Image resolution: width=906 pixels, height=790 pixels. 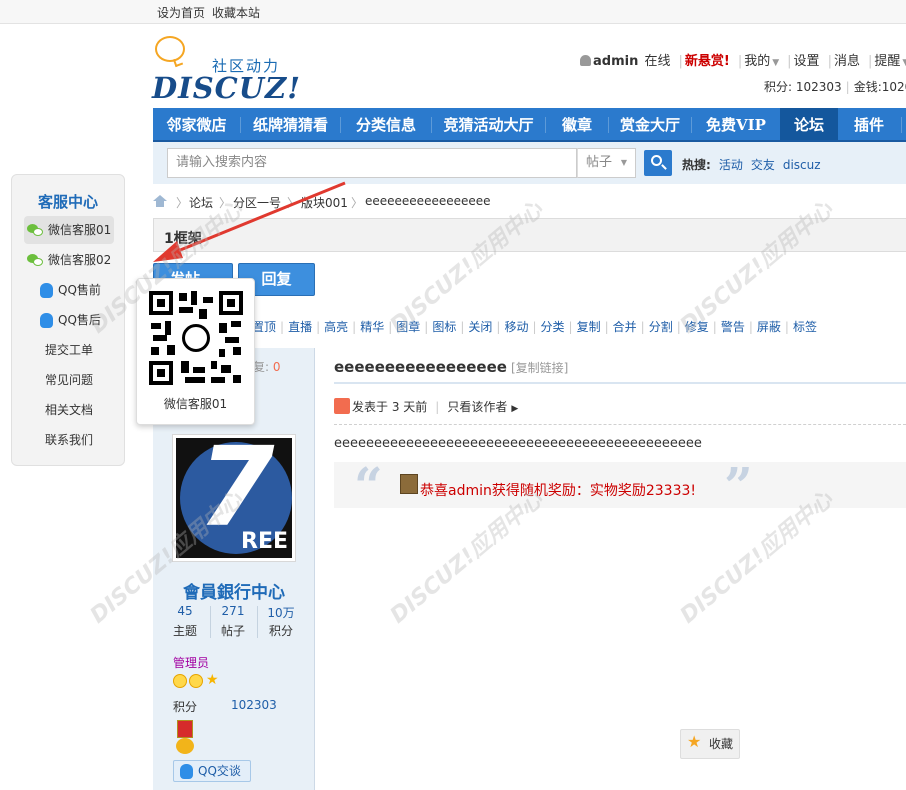 What do you see at coordinates (805, 327) in the screenshot?
I see `mod-action: 标签` at bounding box center [805, 327].